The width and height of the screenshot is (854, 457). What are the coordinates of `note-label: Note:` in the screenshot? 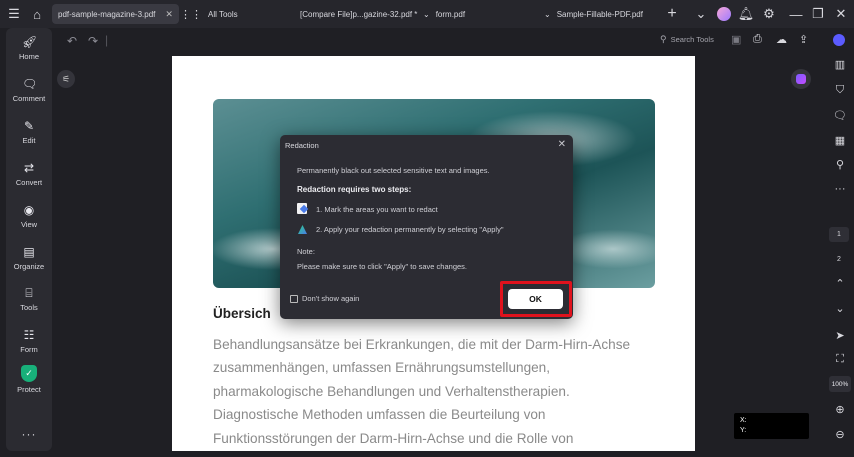 It's located at (306, 251).